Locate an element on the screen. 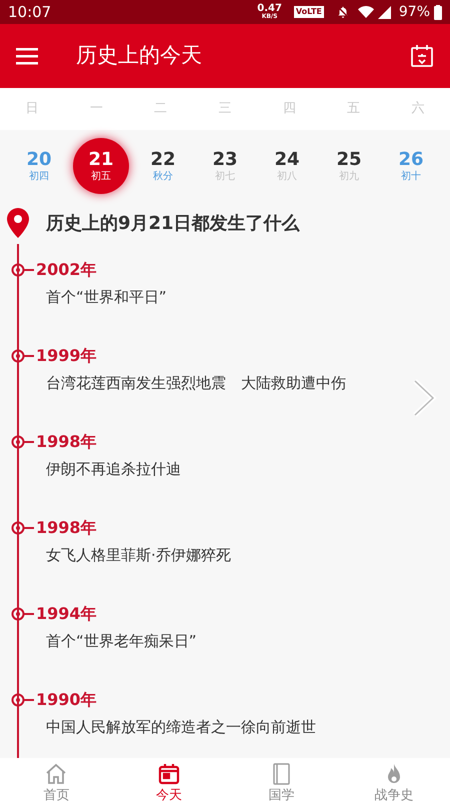 This screenshot has height=810, width=450. battery-icon is located at coordinates (438, 12).